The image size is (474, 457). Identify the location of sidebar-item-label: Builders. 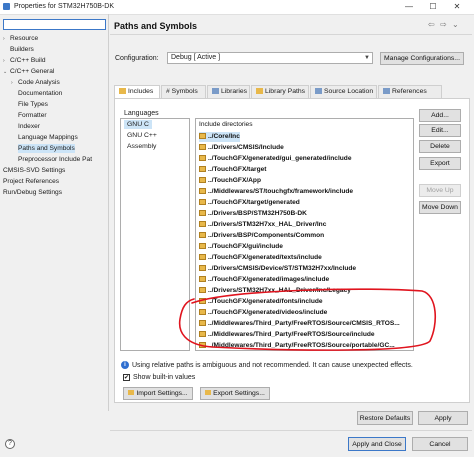
(22, 49).